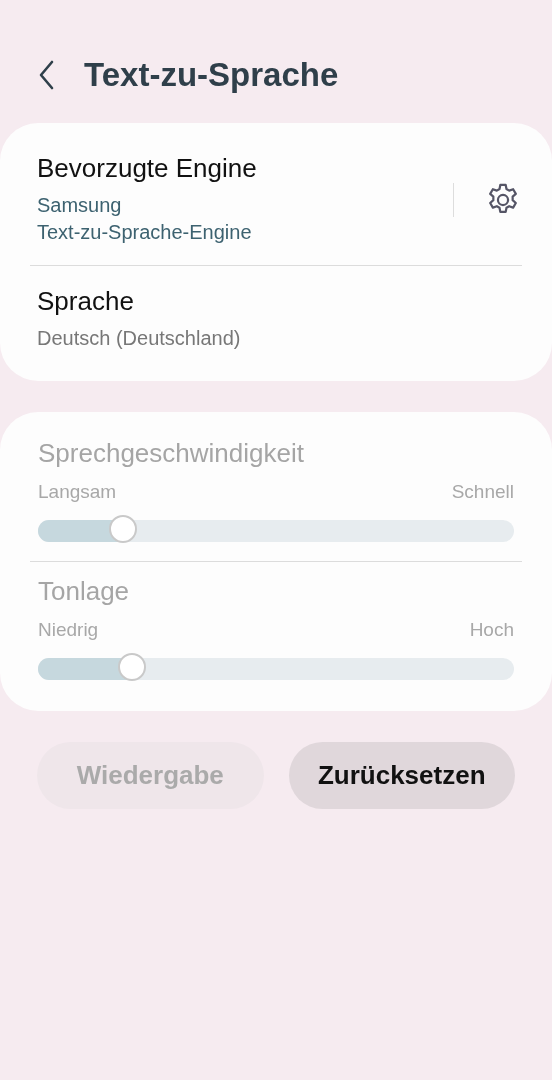 The width and height of the screenshot is (552, 1080). Describe the element at coordinates (276, 199) in the screenshot. I see `preference-item: Bevorzugte Engine Samsung Text-zu-Sprache-Engine` at that location.